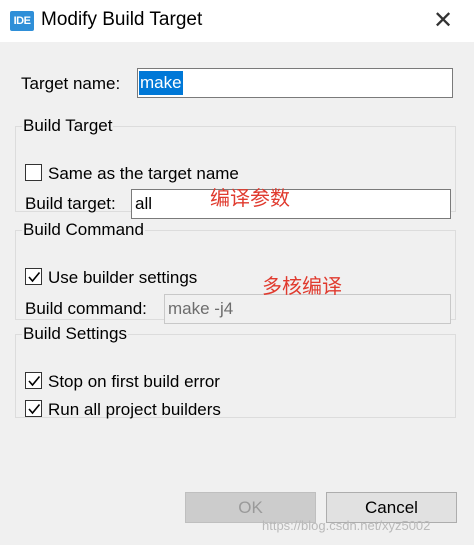 The height and width of the screenshot is (545, 474). I want to click on annotation-build-params: 编译参数, so click(250, 198).